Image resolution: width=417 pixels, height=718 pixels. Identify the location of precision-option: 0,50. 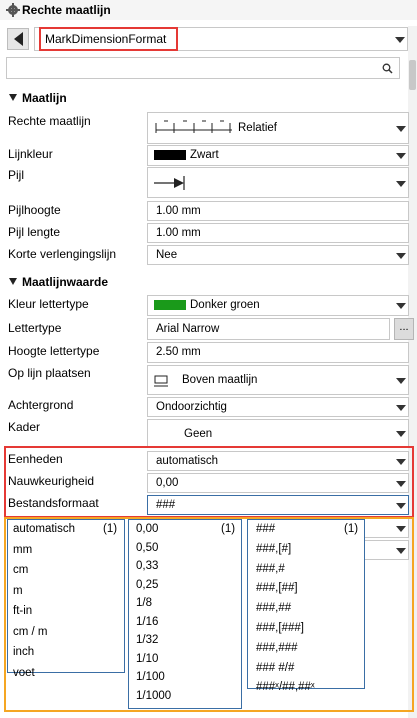
(147, 548).